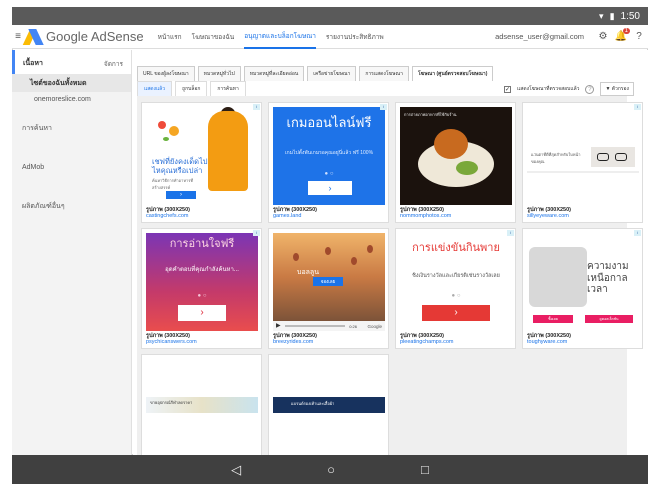 Image resolution: width=660 pixels, height=487 pixels. What do you see at coordinates (71, 131) in the screenshot?
I see `sidebar-item-search: การค้นหา` at bounding box center [71, 131].